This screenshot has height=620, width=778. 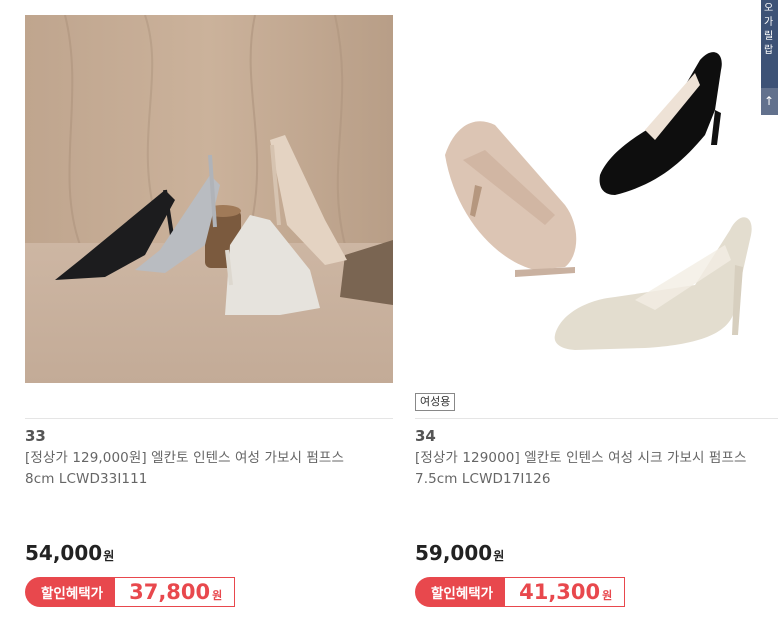 I want to click on discount-value: 41,300 원, so click(x=565, y=592).